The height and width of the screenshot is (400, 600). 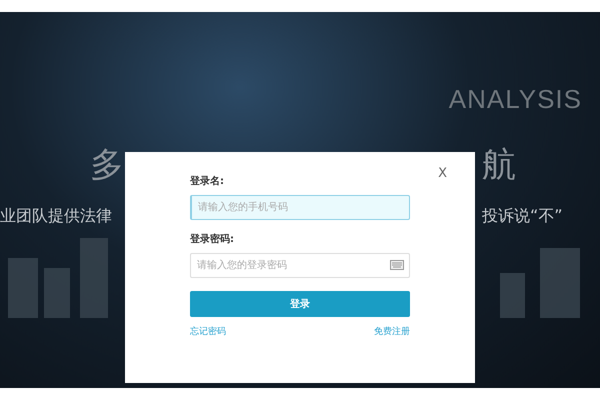 What do you see at coordinates (300, 207) in the screenshot?
I see `username-field: 请输入您的手机号码` at bounding box center [300, 207].